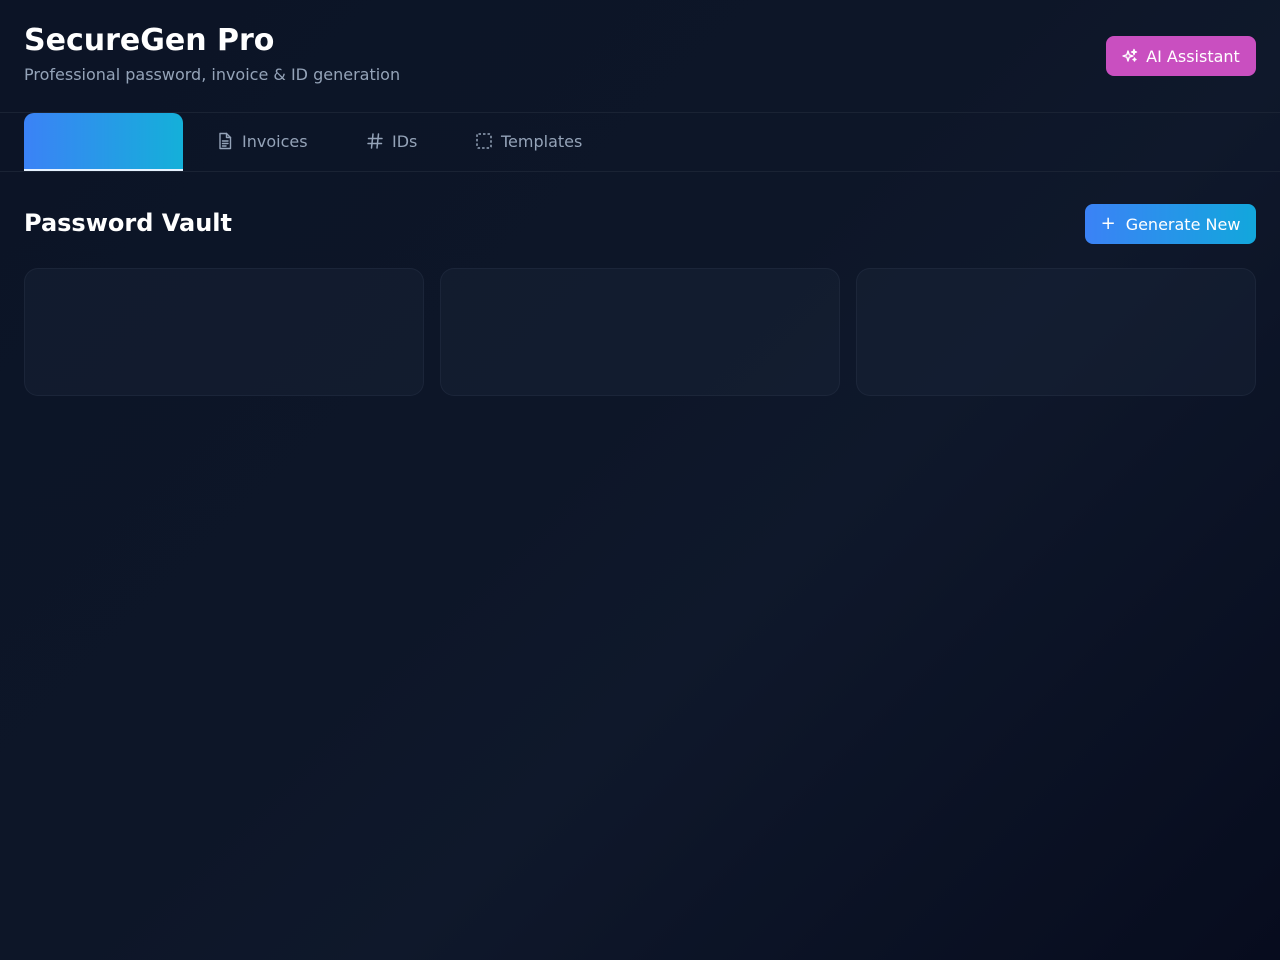  I want to click on tab-bar: Invoices IDs Templates, so click(640, 142).